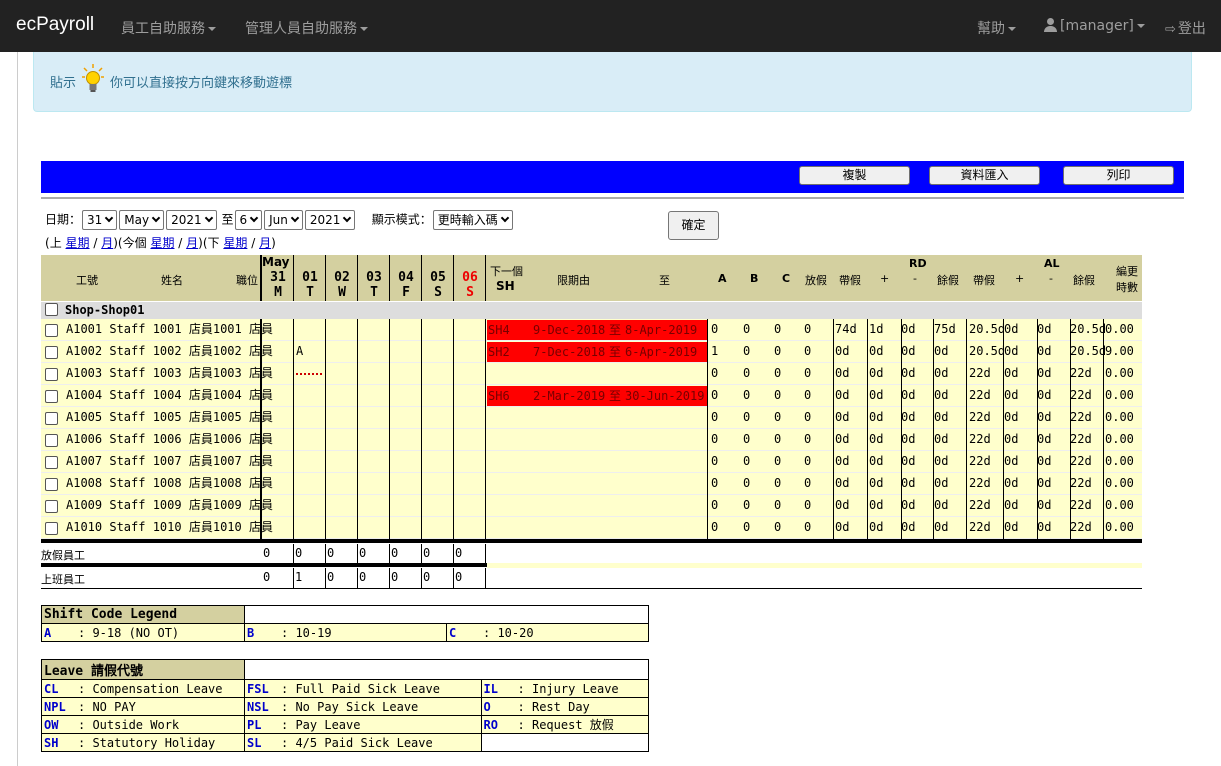 This screenshot has width=1221, height=766. Describe the element at coordinates (192, 243) in the screenshot. I see `this-month-link: 月` at that location.